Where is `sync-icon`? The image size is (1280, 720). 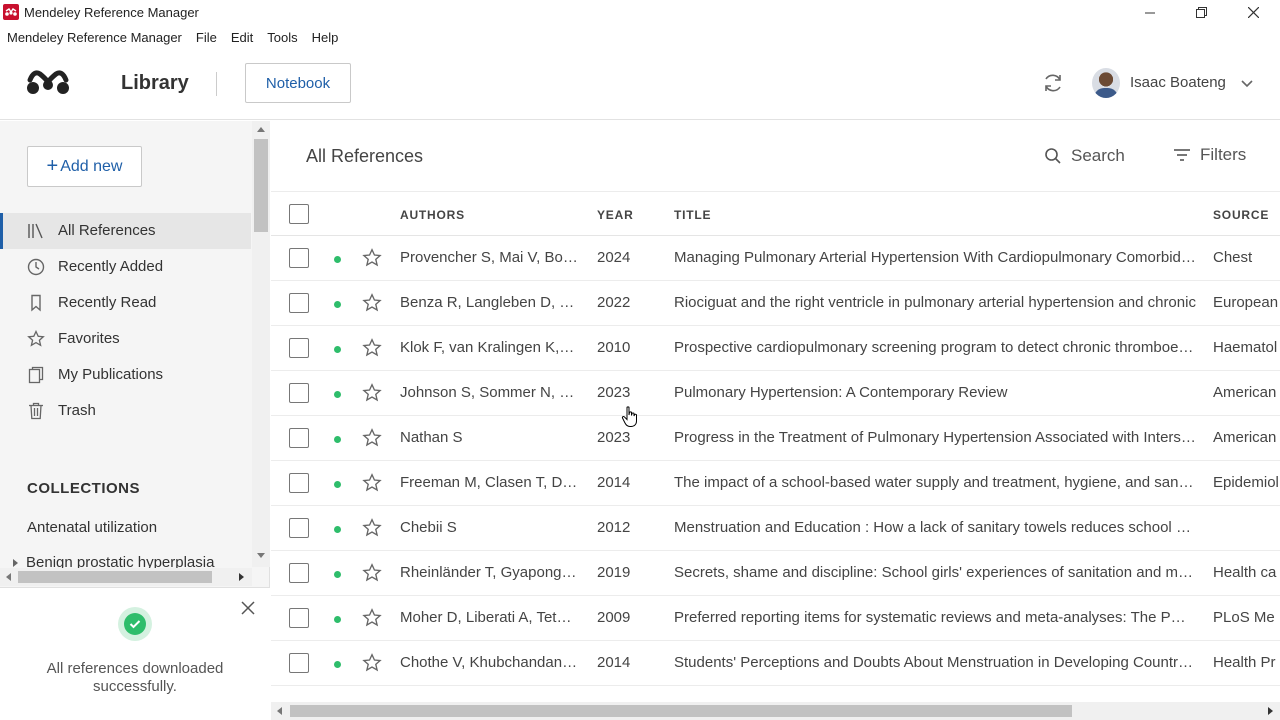 sync-icon is located at coordinates (1053, 85).